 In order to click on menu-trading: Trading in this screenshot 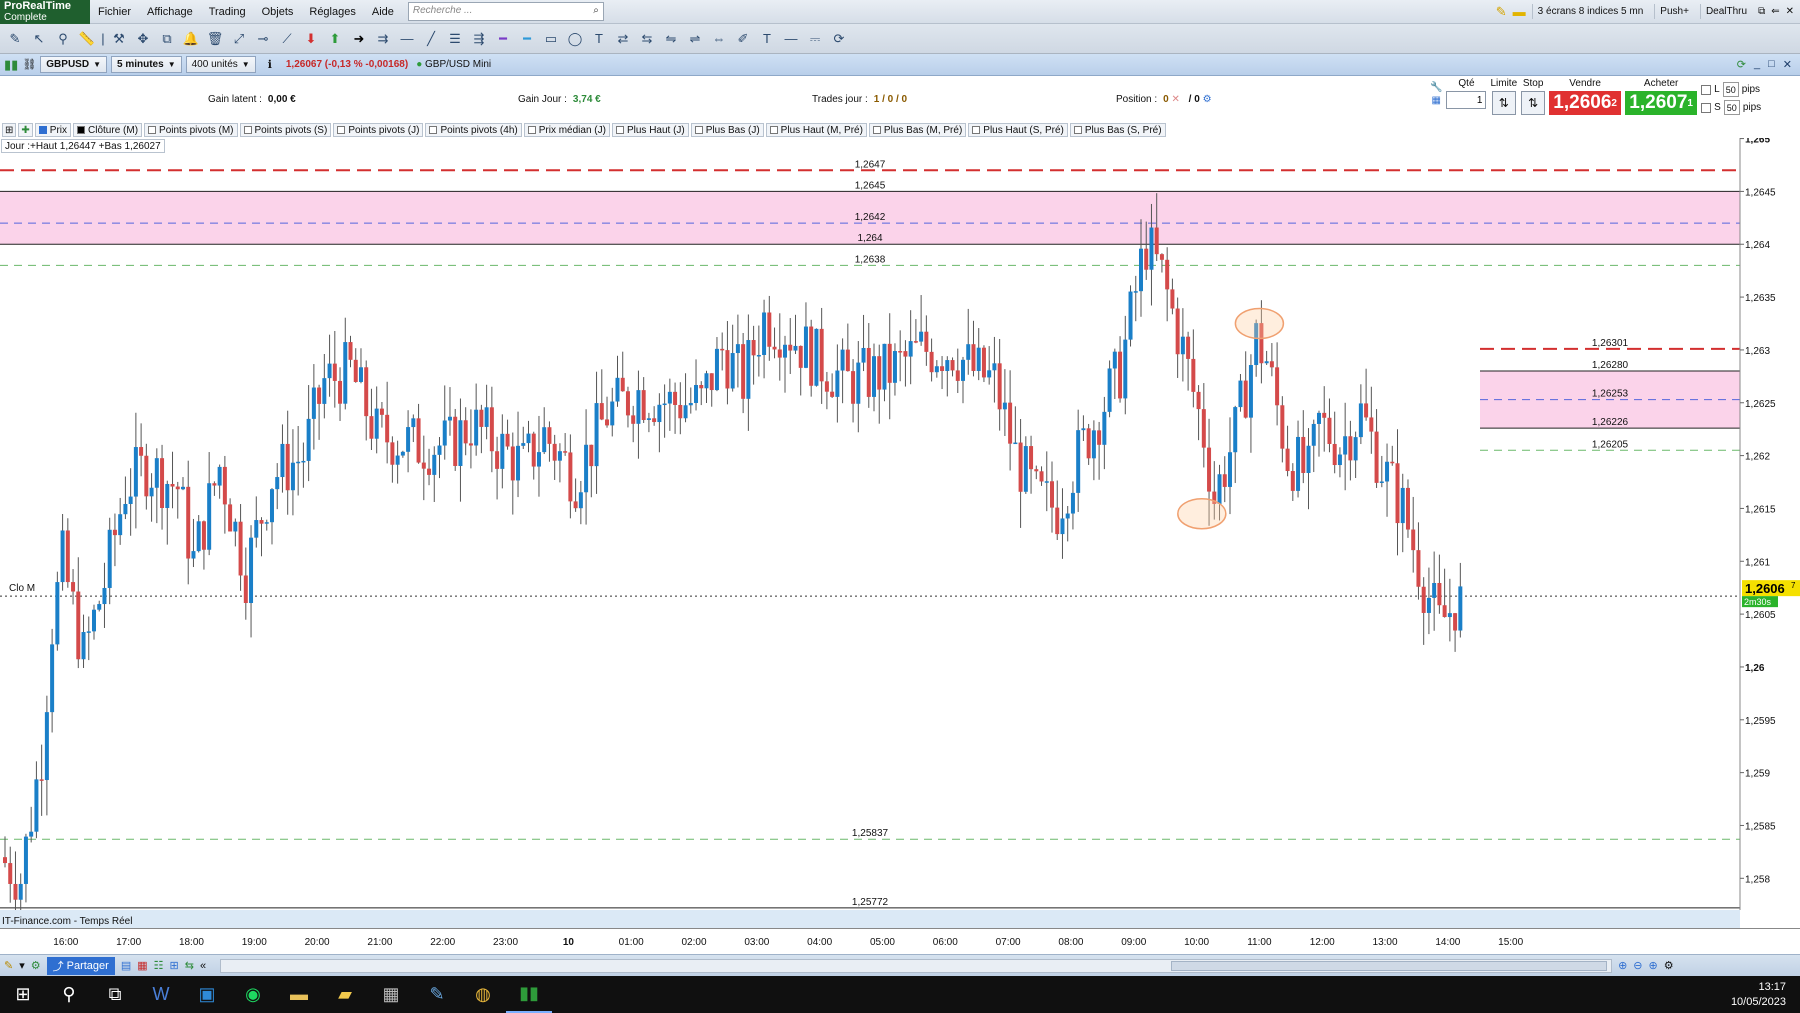, I will do `click(227, 12)`.